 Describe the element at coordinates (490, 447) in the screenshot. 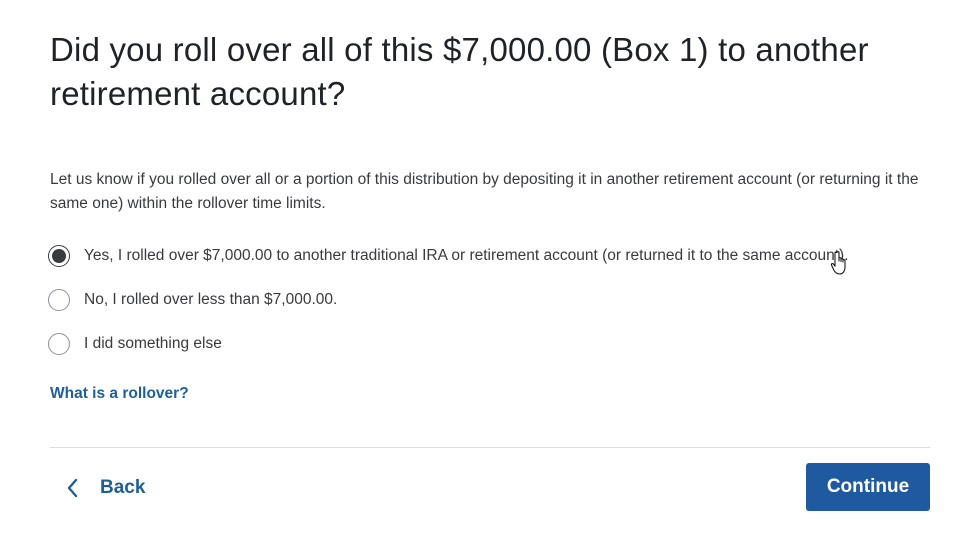

I see `footer-divider` at that location.